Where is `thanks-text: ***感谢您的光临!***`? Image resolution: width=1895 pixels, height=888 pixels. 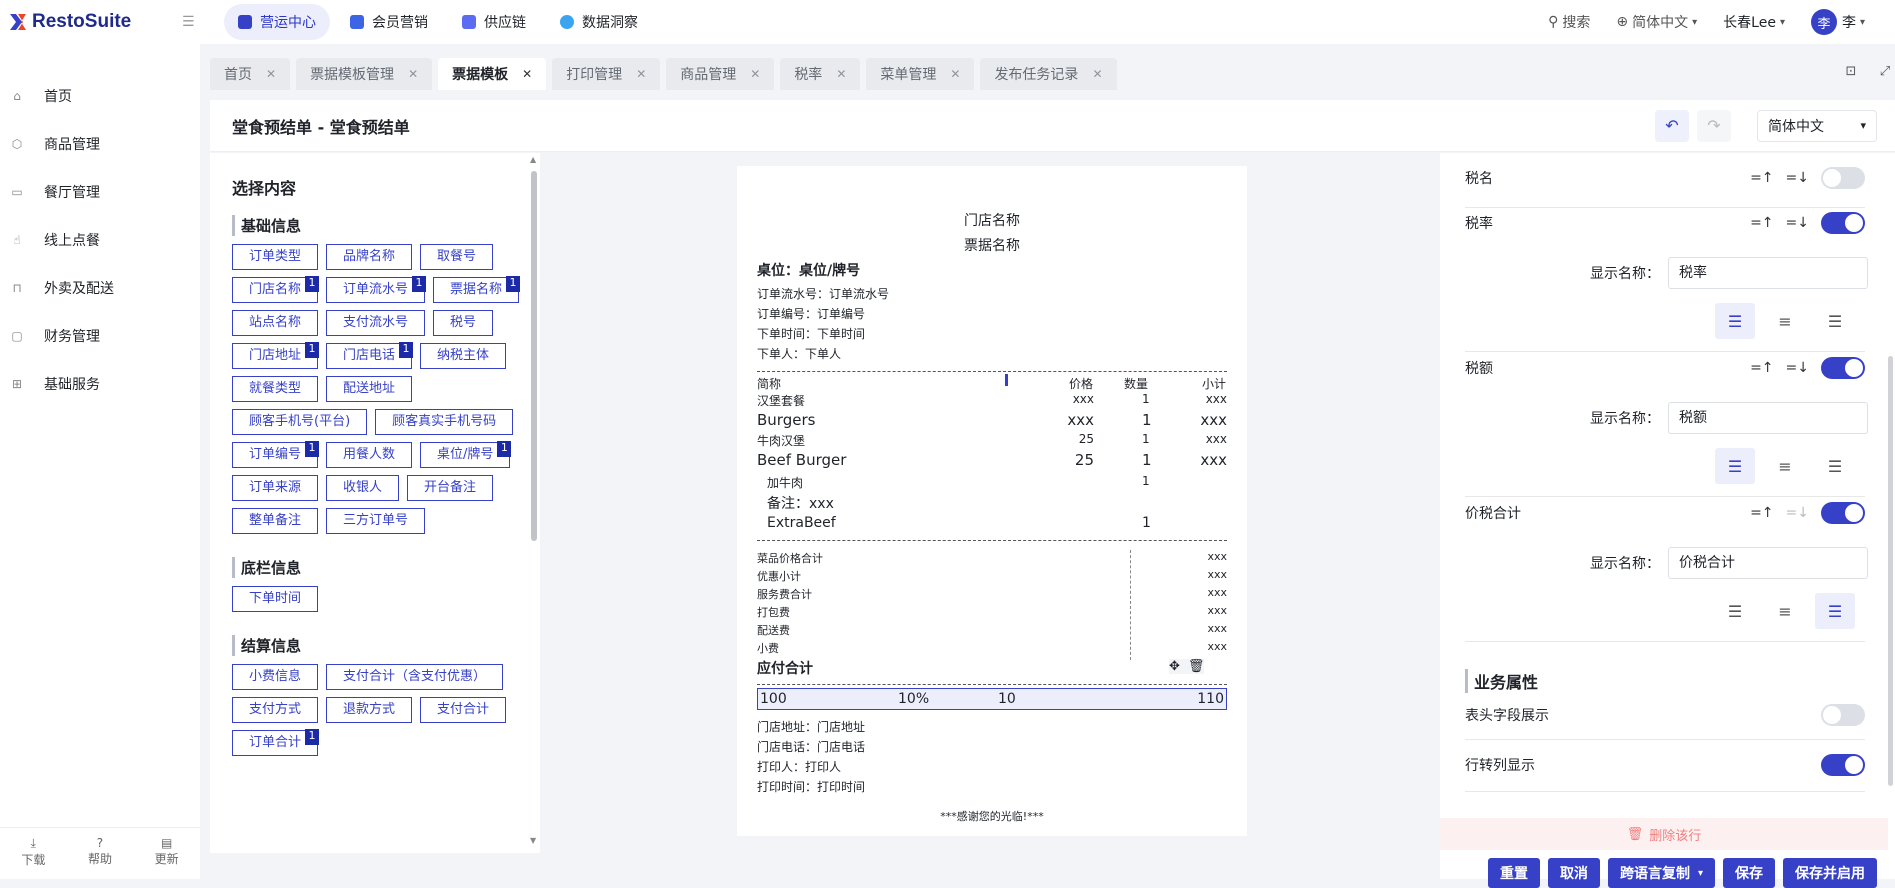 thanks-text: ***感谢您的光临!*** is located at coordinates (992, 816).